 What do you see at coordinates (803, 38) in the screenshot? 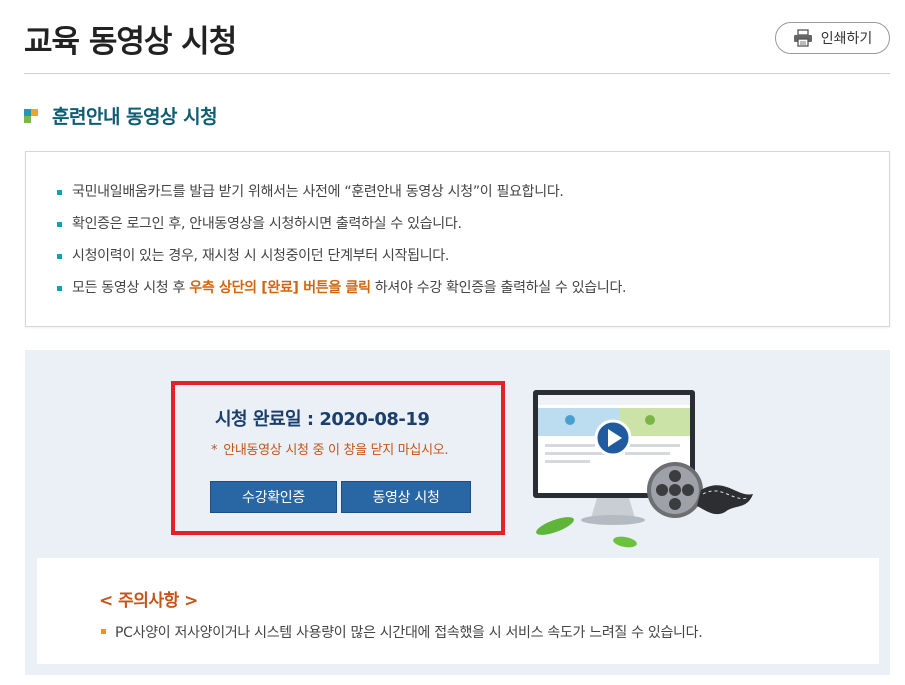
I see `printer-icon` at bounding box center [803, 38].